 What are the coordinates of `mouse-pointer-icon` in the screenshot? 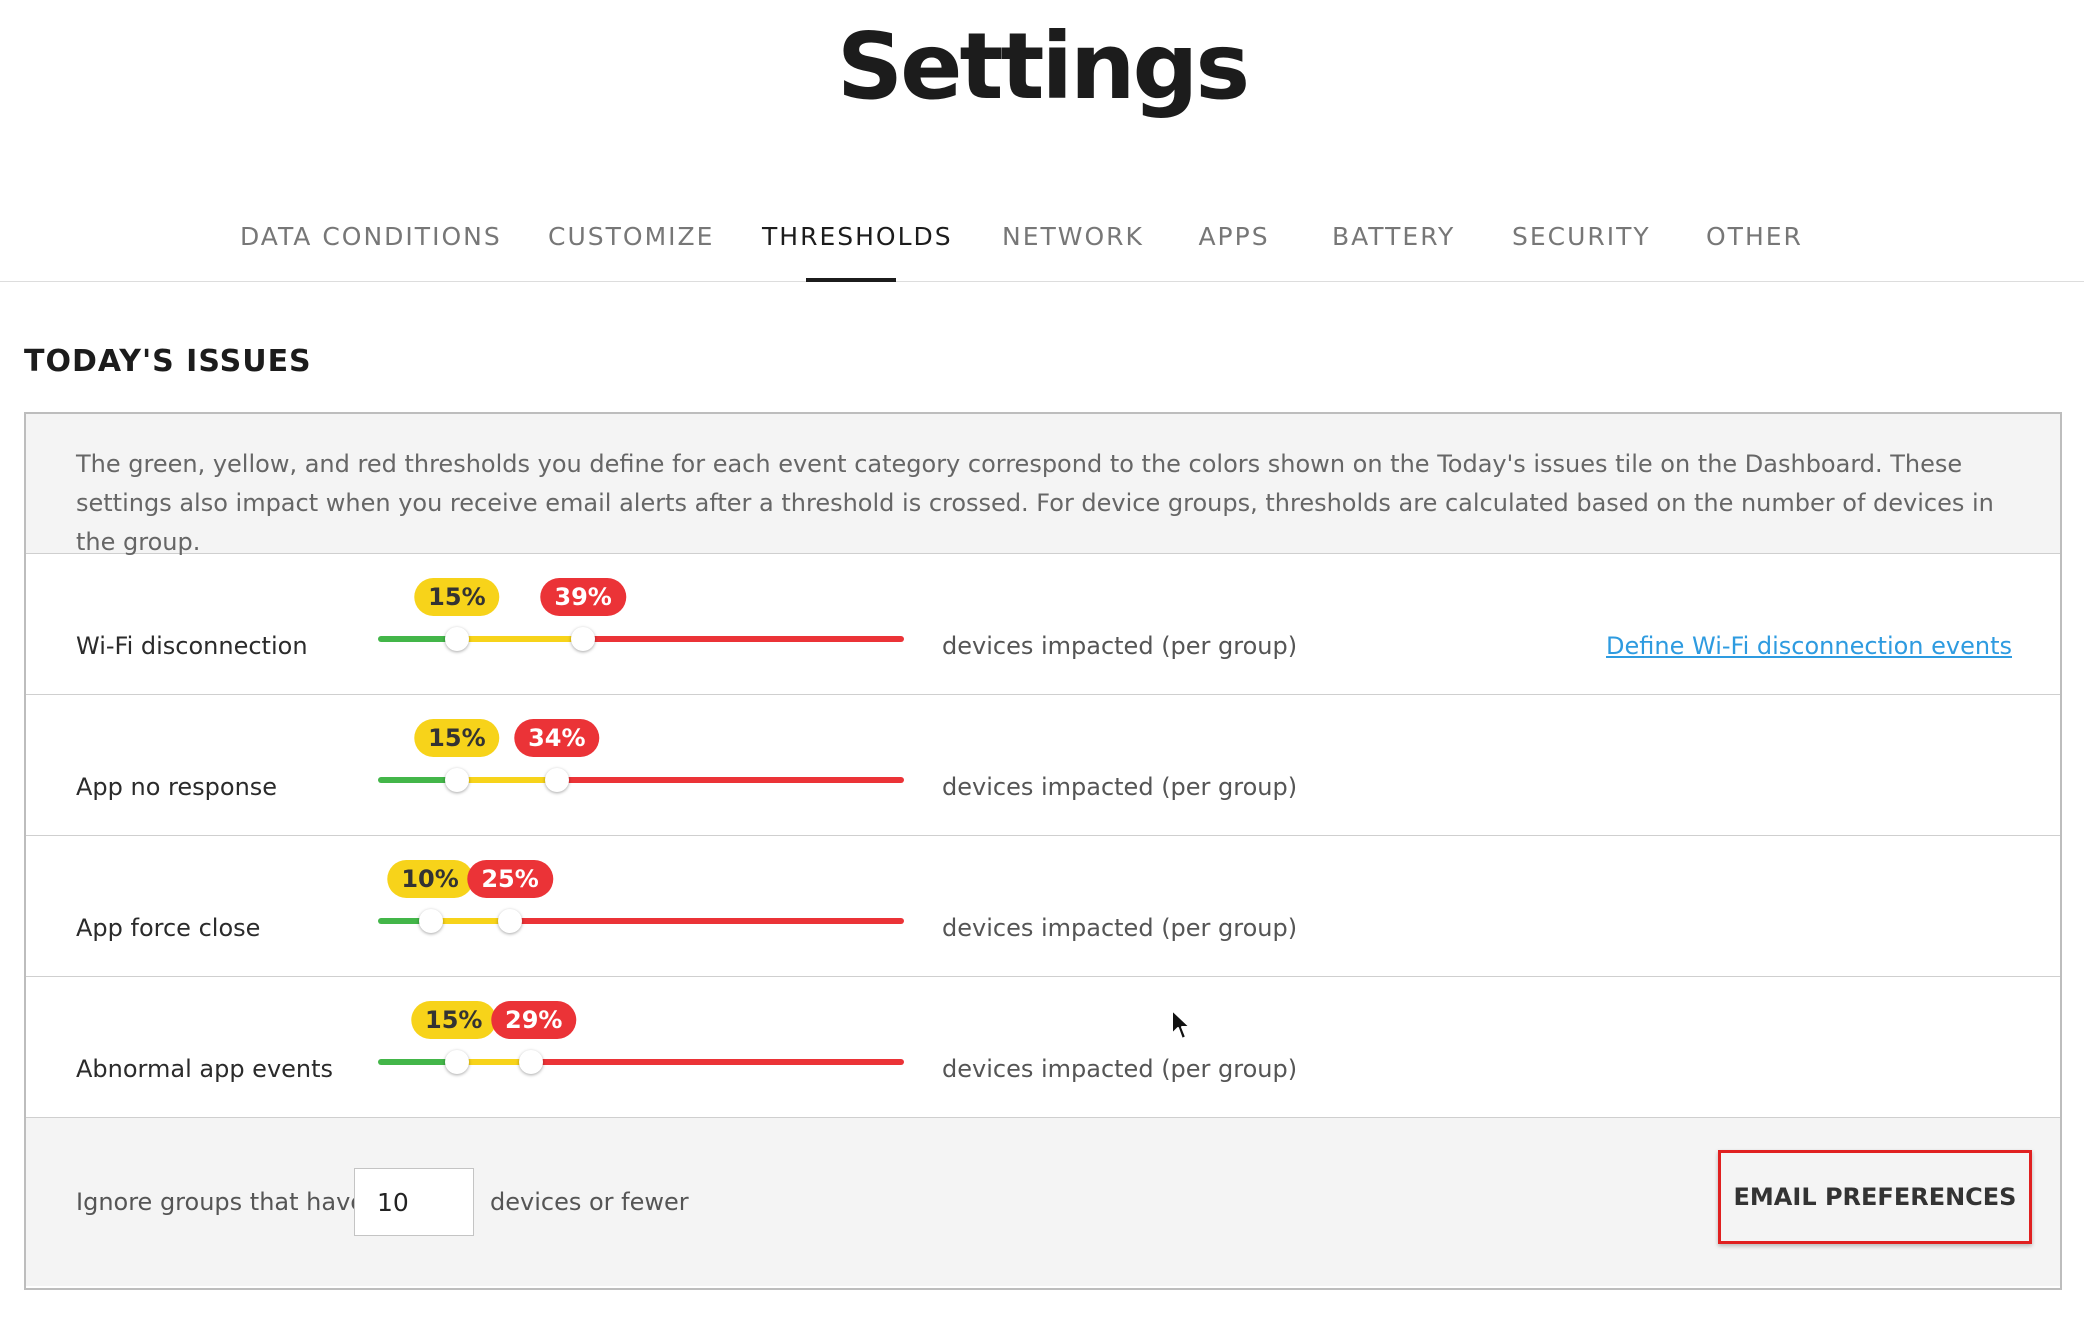 It's located at (1181, 1024).